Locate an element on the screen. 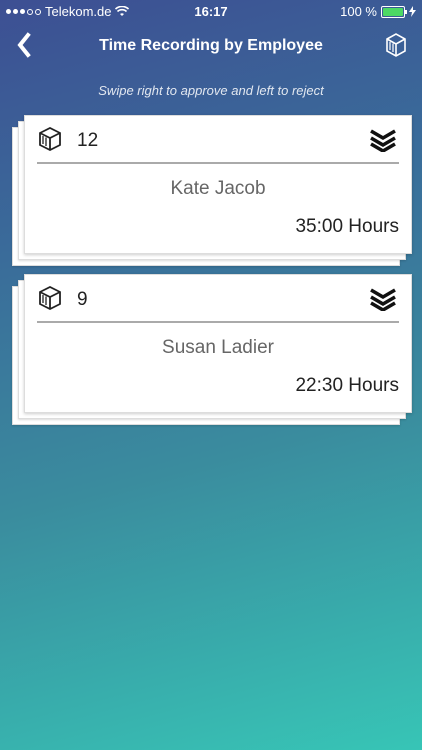  charging-icon is located at coordinates (412, 11).